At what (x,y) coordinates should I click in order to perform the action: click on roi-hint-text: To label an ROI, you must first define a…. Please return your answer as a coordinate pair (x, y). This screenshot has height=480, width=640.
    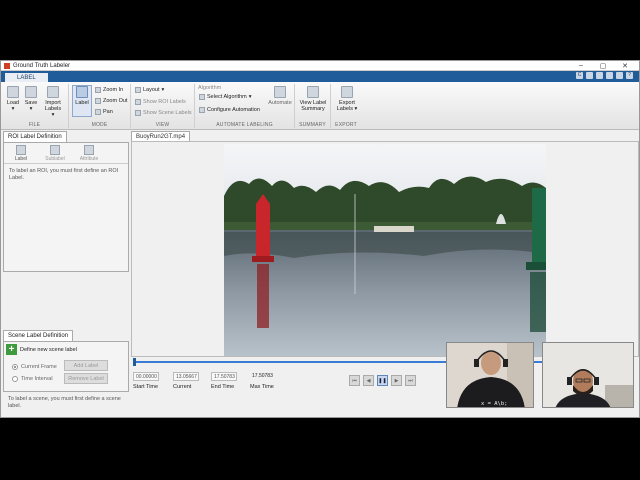
    Looking at the image, I should click on (64, 174).